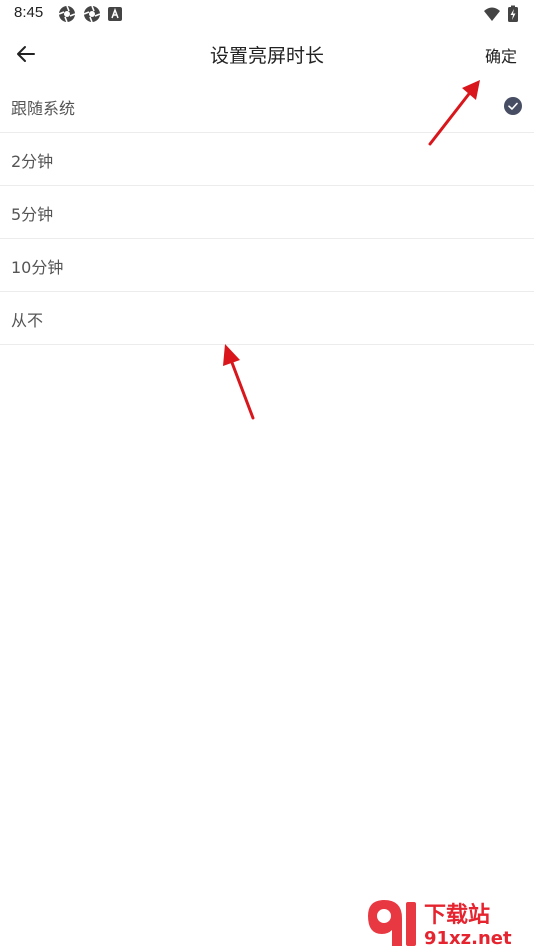 This screenshot has height=950, width=534. What do you see at coordinates (37, 267) in the screenshot?
I see `option-label: 10分钟` at bounding box center [37, 267].